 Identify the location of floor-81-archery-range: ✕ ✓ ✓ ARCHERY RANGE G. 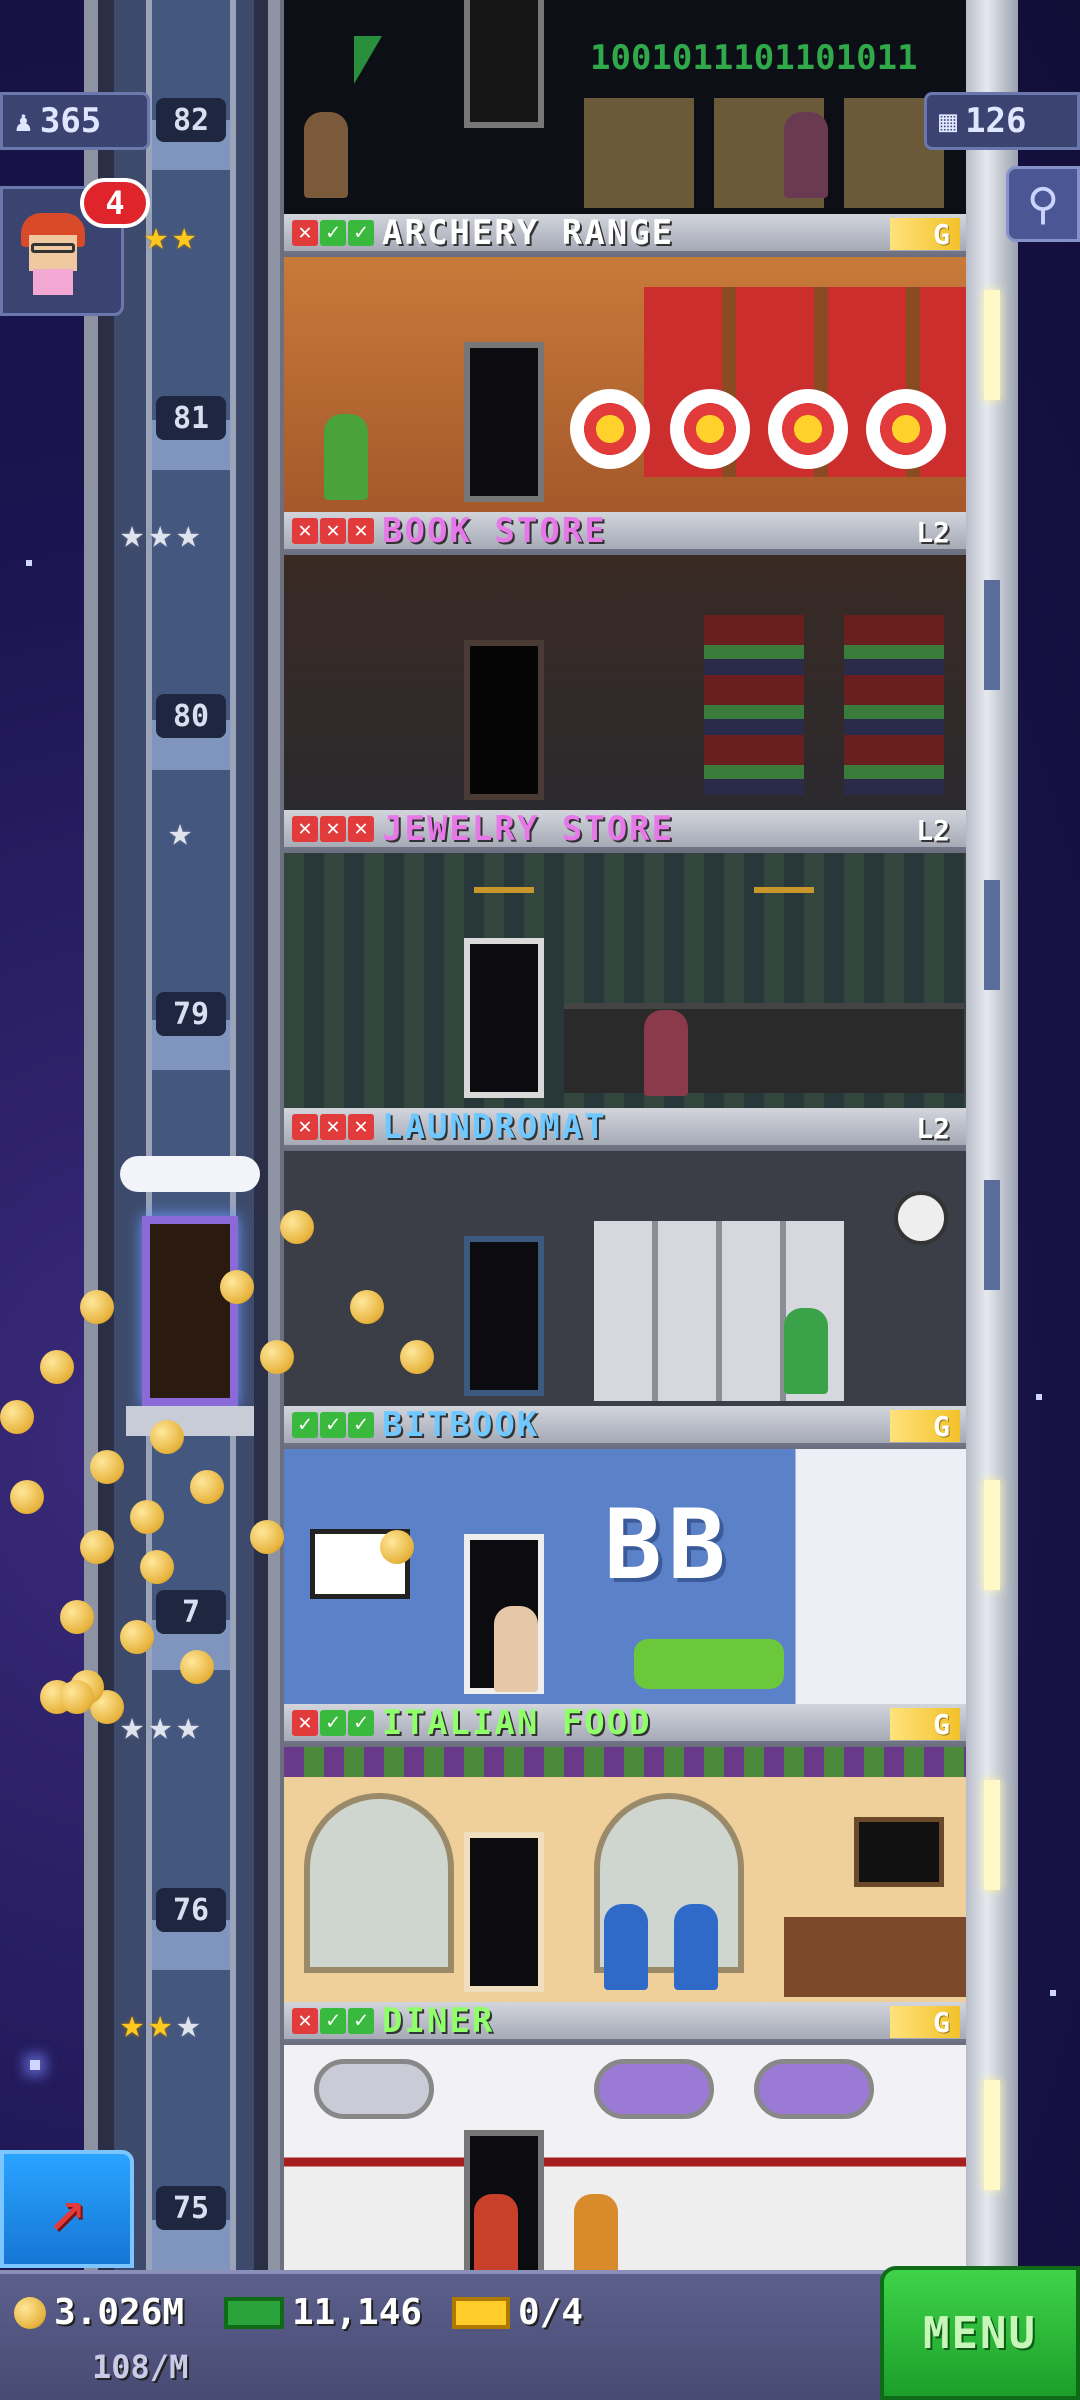
(625, 363).